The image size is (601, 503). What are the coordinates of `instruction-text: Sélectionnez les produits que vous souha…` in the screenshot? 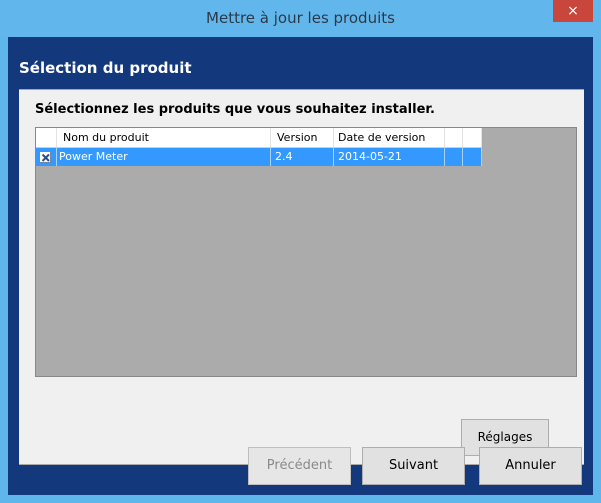 It's located at (235, 109).